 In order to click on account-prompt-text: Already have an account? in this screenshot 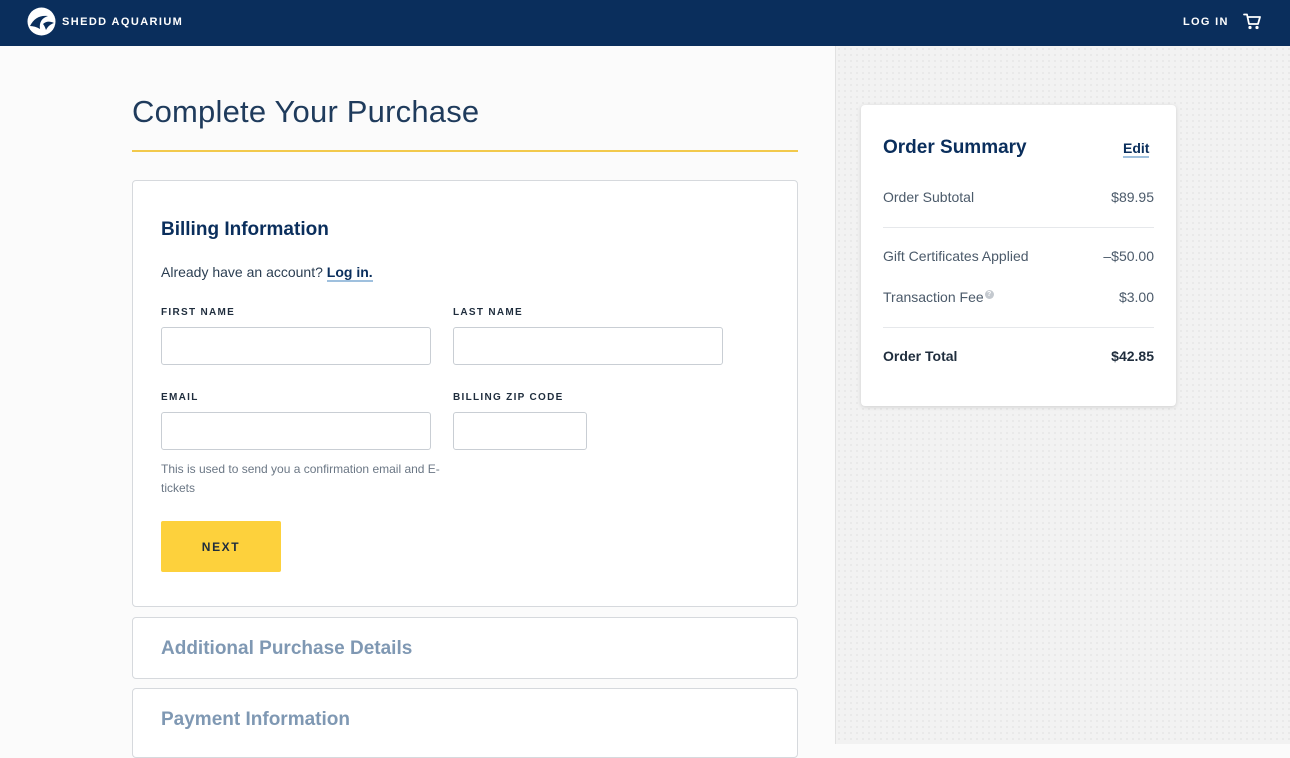, I will do `click(242, 272)`.